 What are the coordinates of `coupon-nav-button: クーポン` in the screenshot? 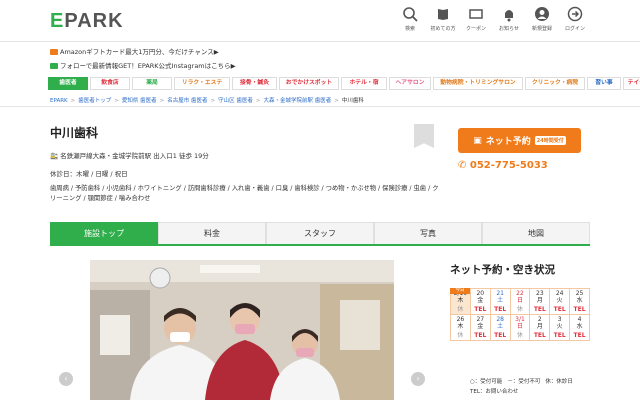 It's located at (476, 19).